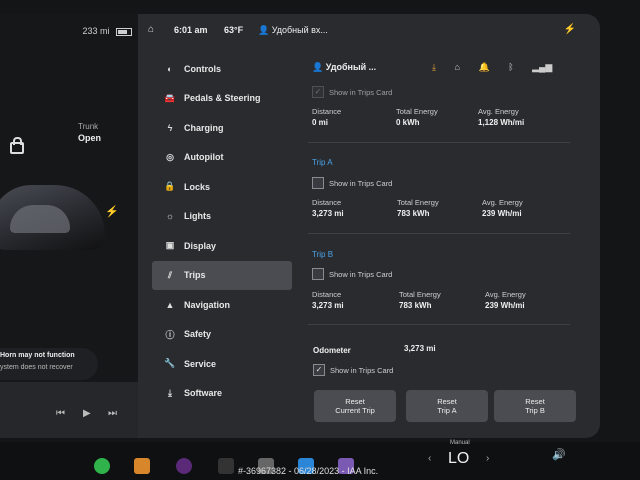 The image size is (640, 480). I want to click on lock-icon, so click(17, 145).